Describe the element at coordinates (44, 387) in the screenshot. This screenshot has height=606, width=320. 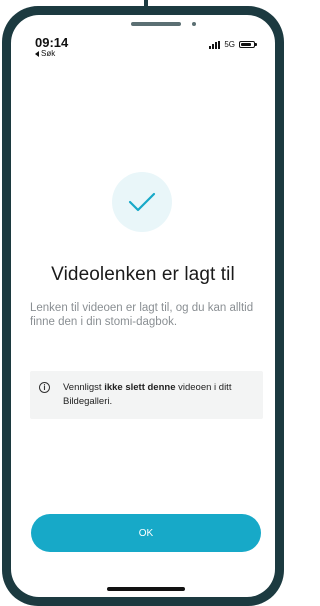
I see `info-icon: i` at that location.